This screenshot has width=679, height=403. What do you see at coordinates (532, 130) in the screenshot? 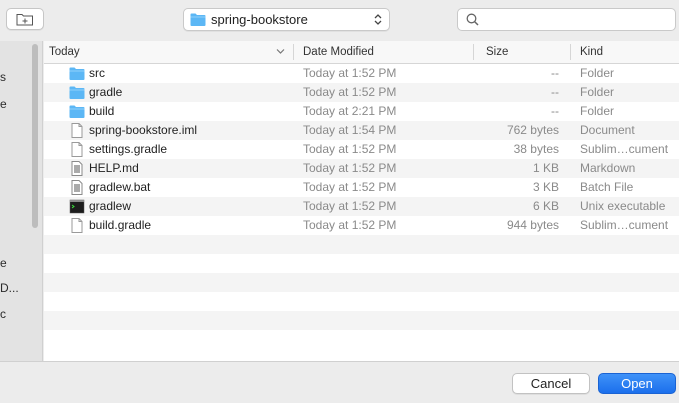
I see `file-size: 762 bytes` at bounding box center [532, 130].